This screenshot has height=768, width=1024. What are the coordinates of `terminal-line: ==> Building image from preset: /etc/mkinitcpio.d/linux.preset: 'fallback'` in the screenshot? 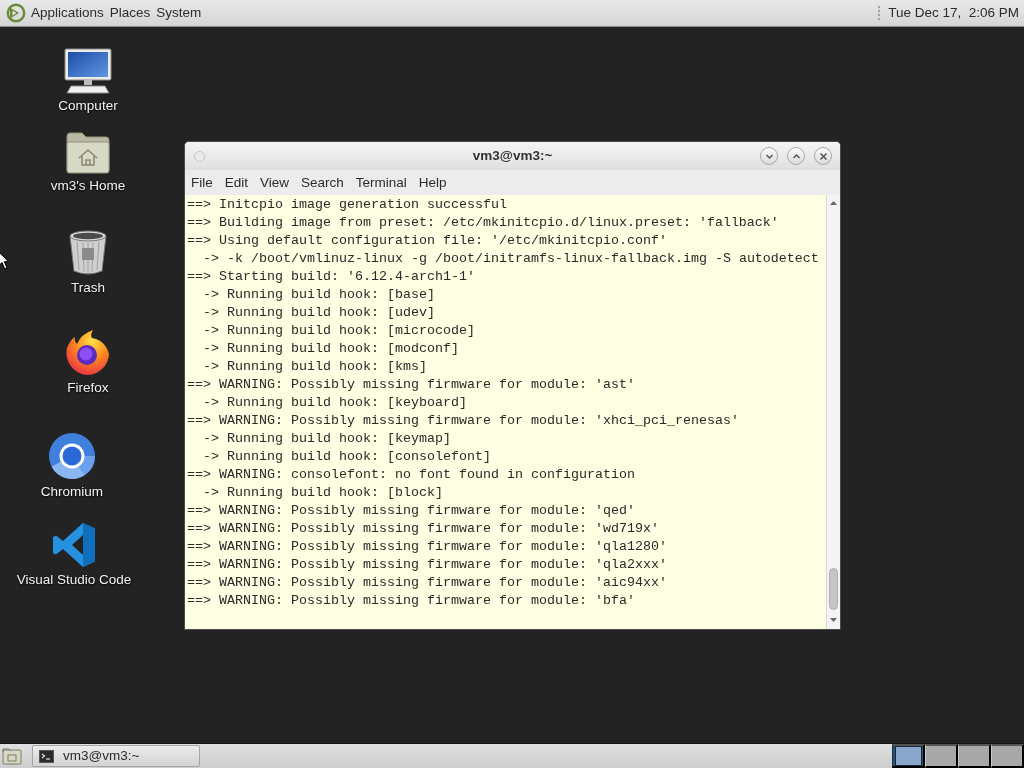 It's located at (483, 223).